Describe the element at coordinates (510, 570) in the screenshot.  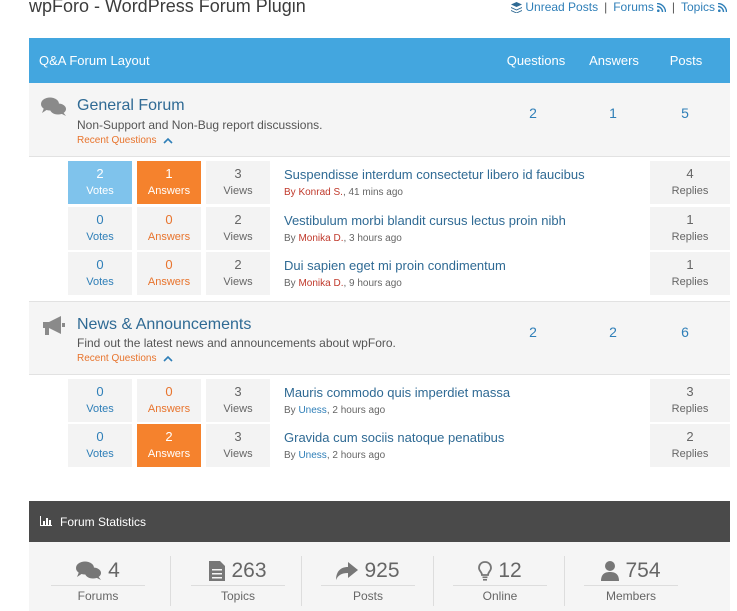
I see `stat-value: 12` at that location.